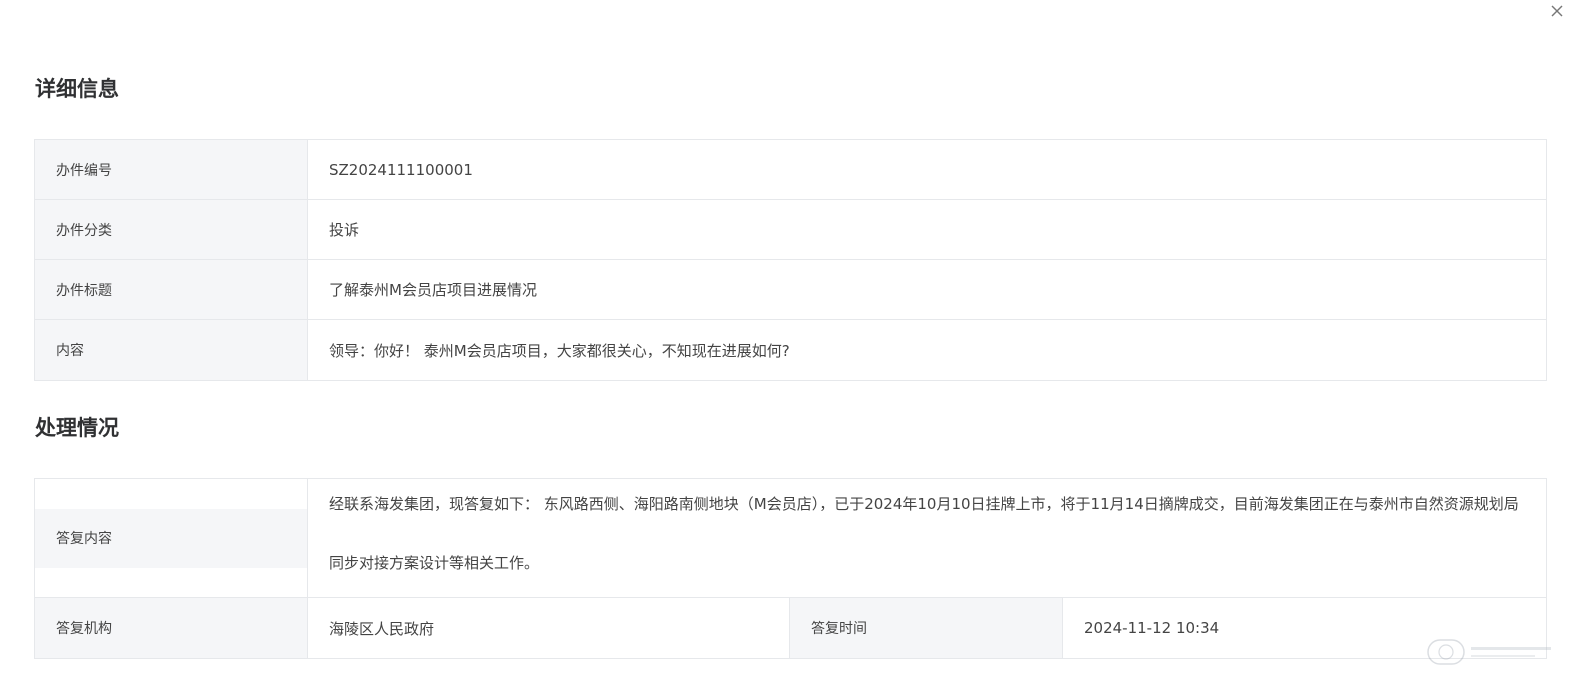  I want to click on reply-content-label-cell: 答复内容, so click(171, 538).